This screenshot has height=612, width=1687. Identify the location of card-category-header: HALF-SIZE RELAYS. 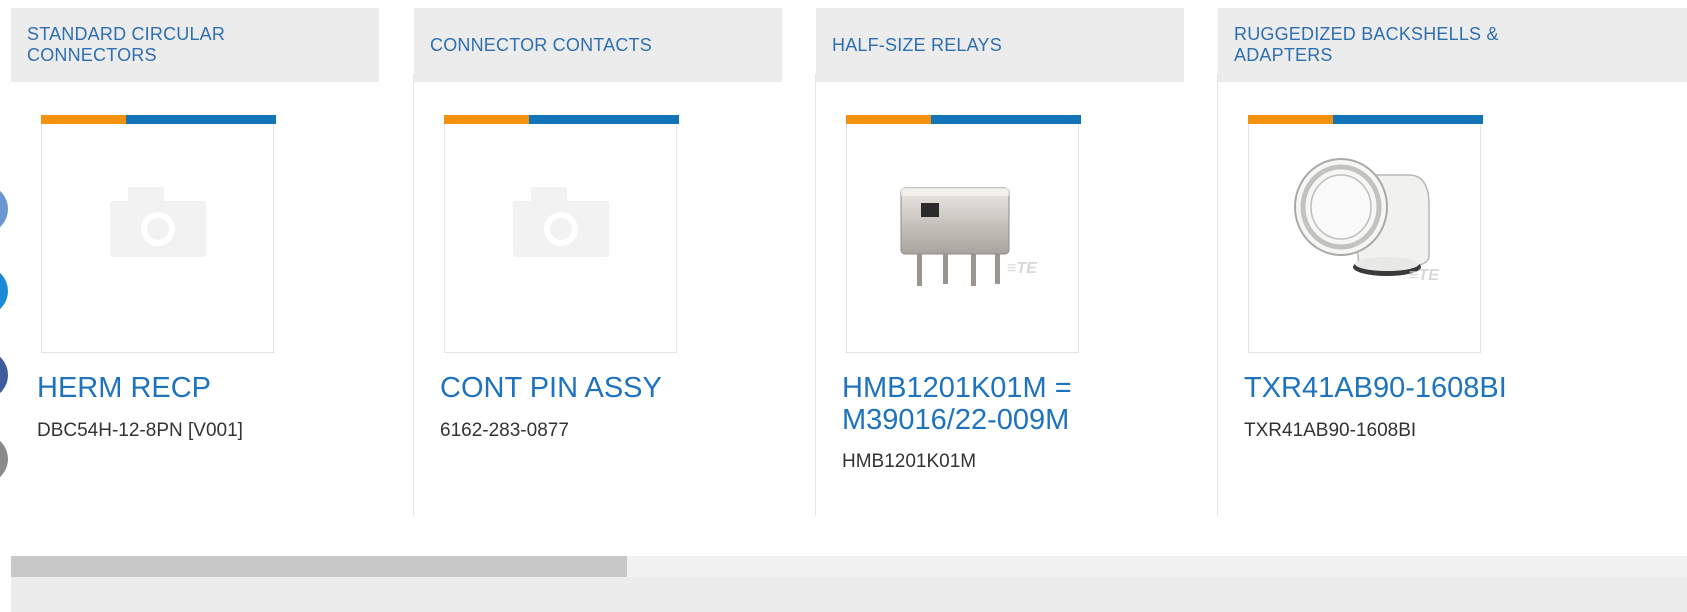
(1000, 45).